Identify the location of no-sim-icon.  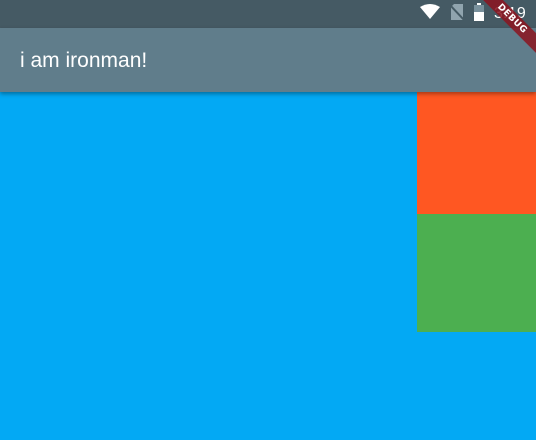
(457, 14).